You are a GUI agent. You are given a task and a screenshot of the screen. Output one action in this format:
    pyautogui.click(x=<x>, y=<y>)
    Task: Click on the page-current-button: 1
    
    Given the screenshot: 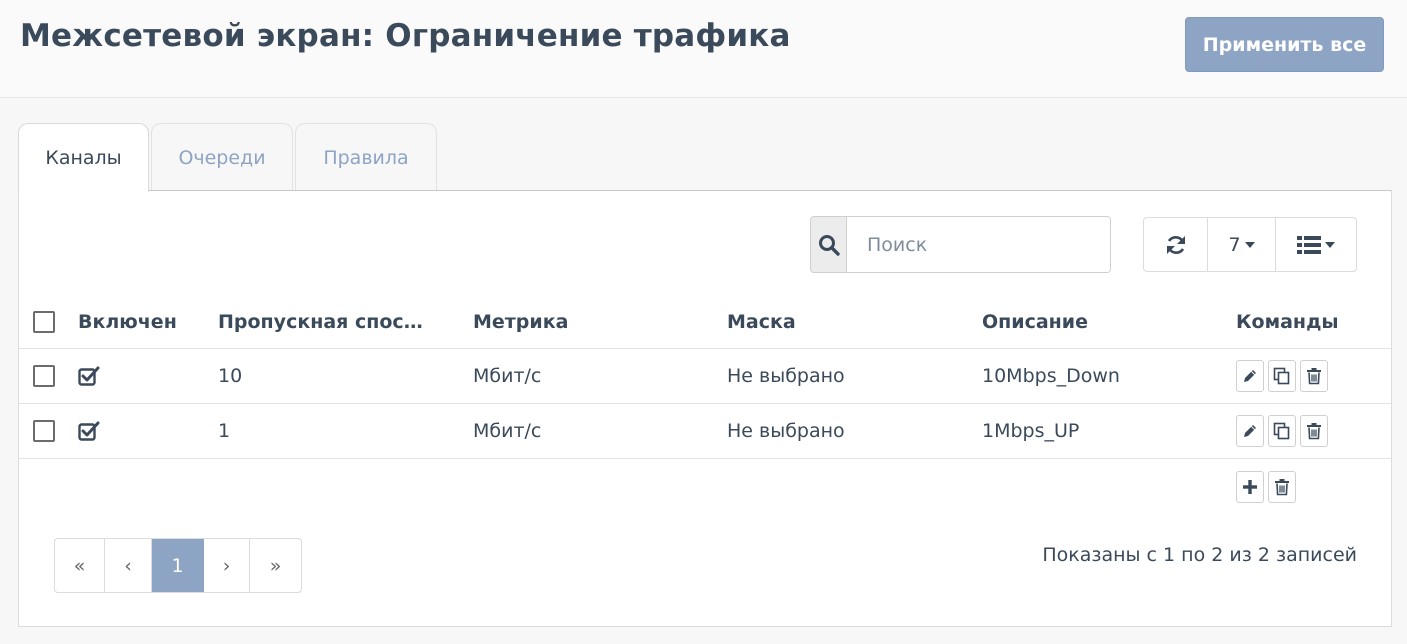 What is the action you would take?
    pyautogui.click(x=178, y=565)
    